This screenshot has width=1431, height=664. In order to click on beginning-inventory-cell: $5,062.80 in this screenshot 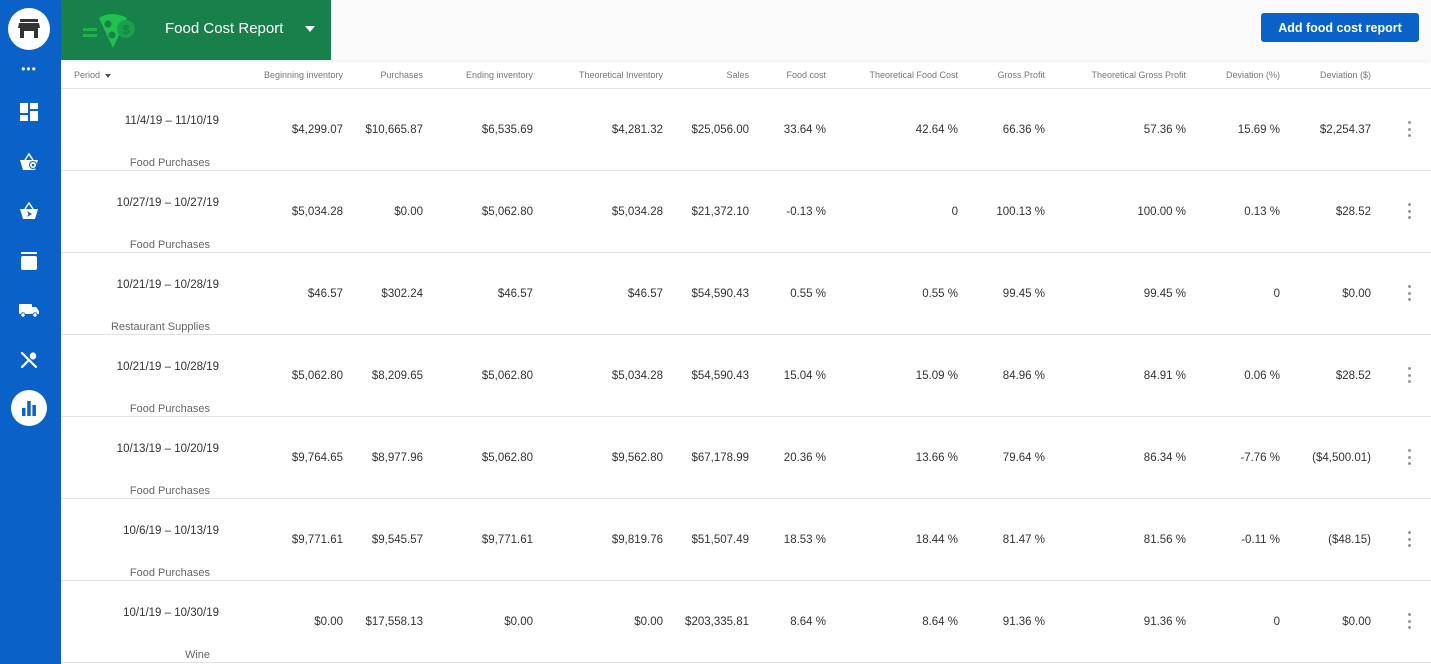, I will do `click(317, 376)`.